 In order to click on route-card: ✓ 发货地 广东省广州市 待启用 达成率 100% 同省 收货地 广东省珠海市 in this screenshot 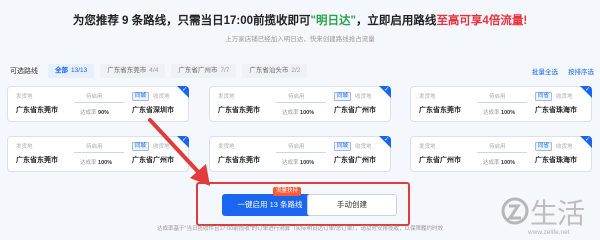, I will do `click(501, 154)`.